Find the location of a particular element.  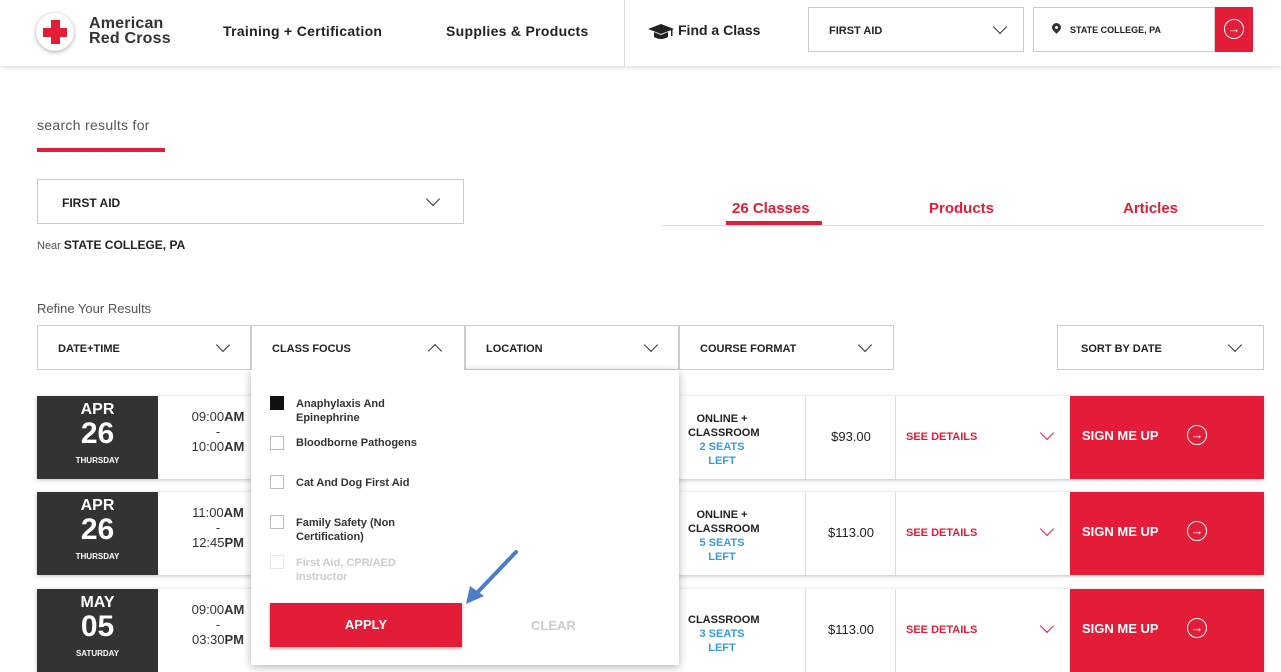

class-times: 09:00AM - 10:00AM is located at coordinates (218, 431).